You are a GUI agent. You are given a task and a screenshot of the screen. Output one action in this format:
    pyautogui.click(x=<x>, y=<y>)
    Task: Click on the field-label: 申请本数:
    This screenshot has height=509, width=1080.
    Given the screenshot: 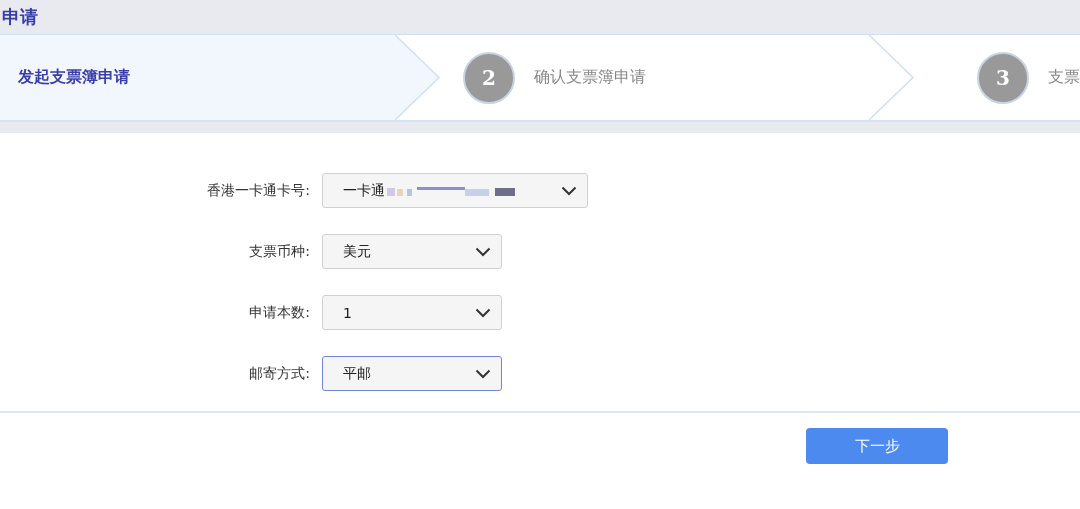 What is the action you would take?
    pyautogui.click(x=279, y=312)
    